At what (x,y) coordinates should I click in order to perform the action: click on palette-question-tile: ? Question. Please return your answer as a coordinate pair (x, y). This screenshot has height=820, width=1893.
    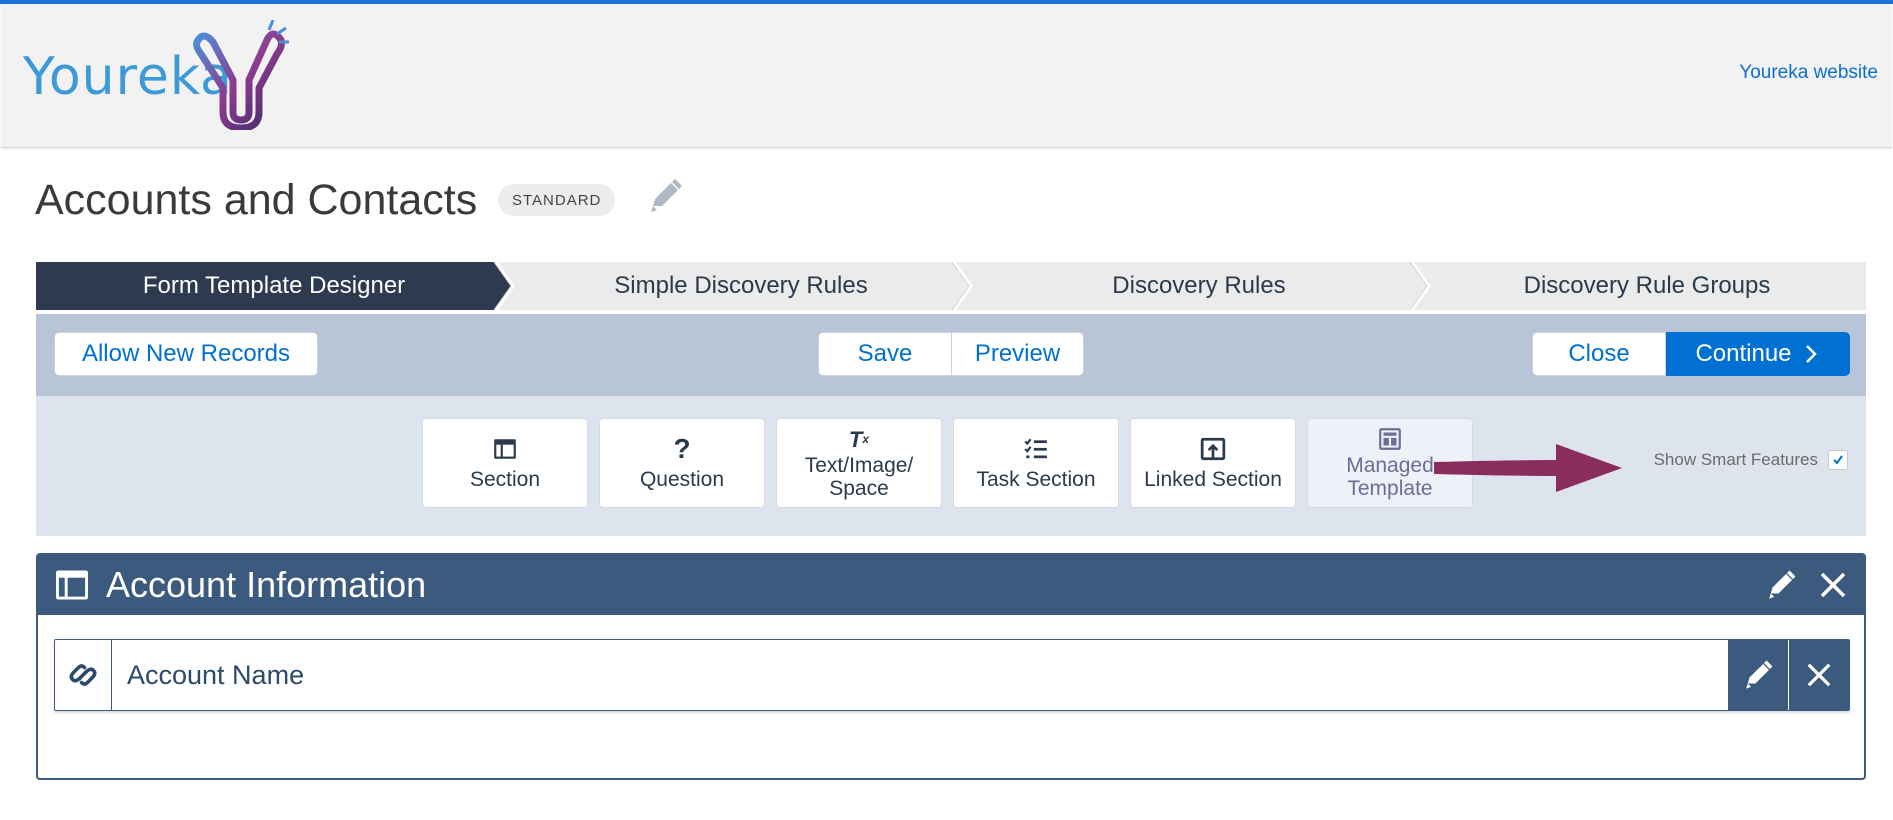
    Looking at the image, I should click on (682, 463).